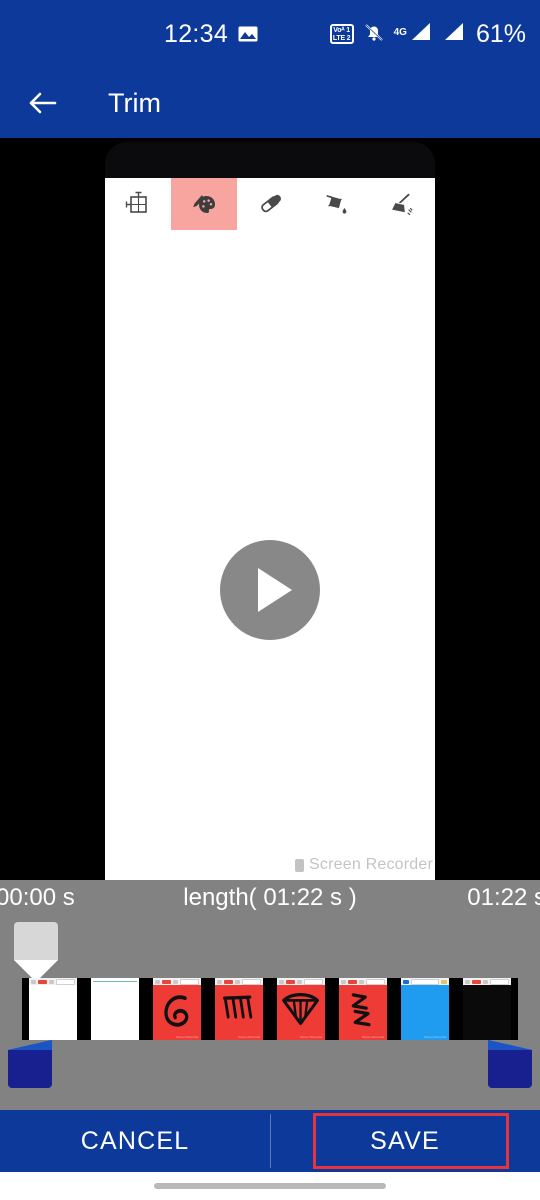  Describe the element at coordinates (341, 30) in the screenshot. I see `volte-line-1: Voᴬ 1` at that location.